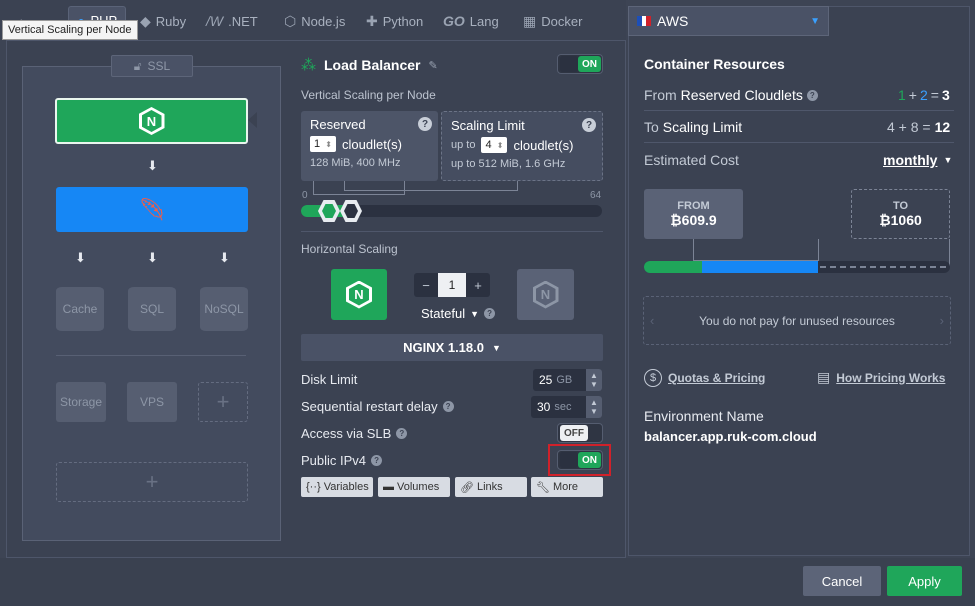 Image resolution: width=975 pixels, height=606 pixels. Describe the element at coordinates (917, 160) in the screenshot. I see `cost-period-select: monthly ▼` at that location.